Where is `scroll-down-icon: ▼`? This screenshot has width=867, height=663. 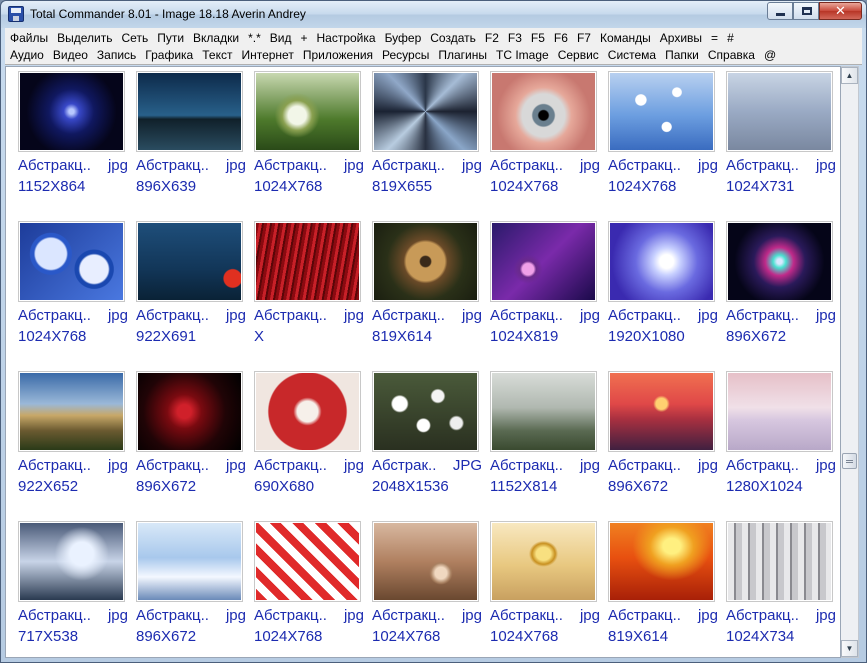 scroll-down-icon: ▼ is located at coordinates (849, 648).